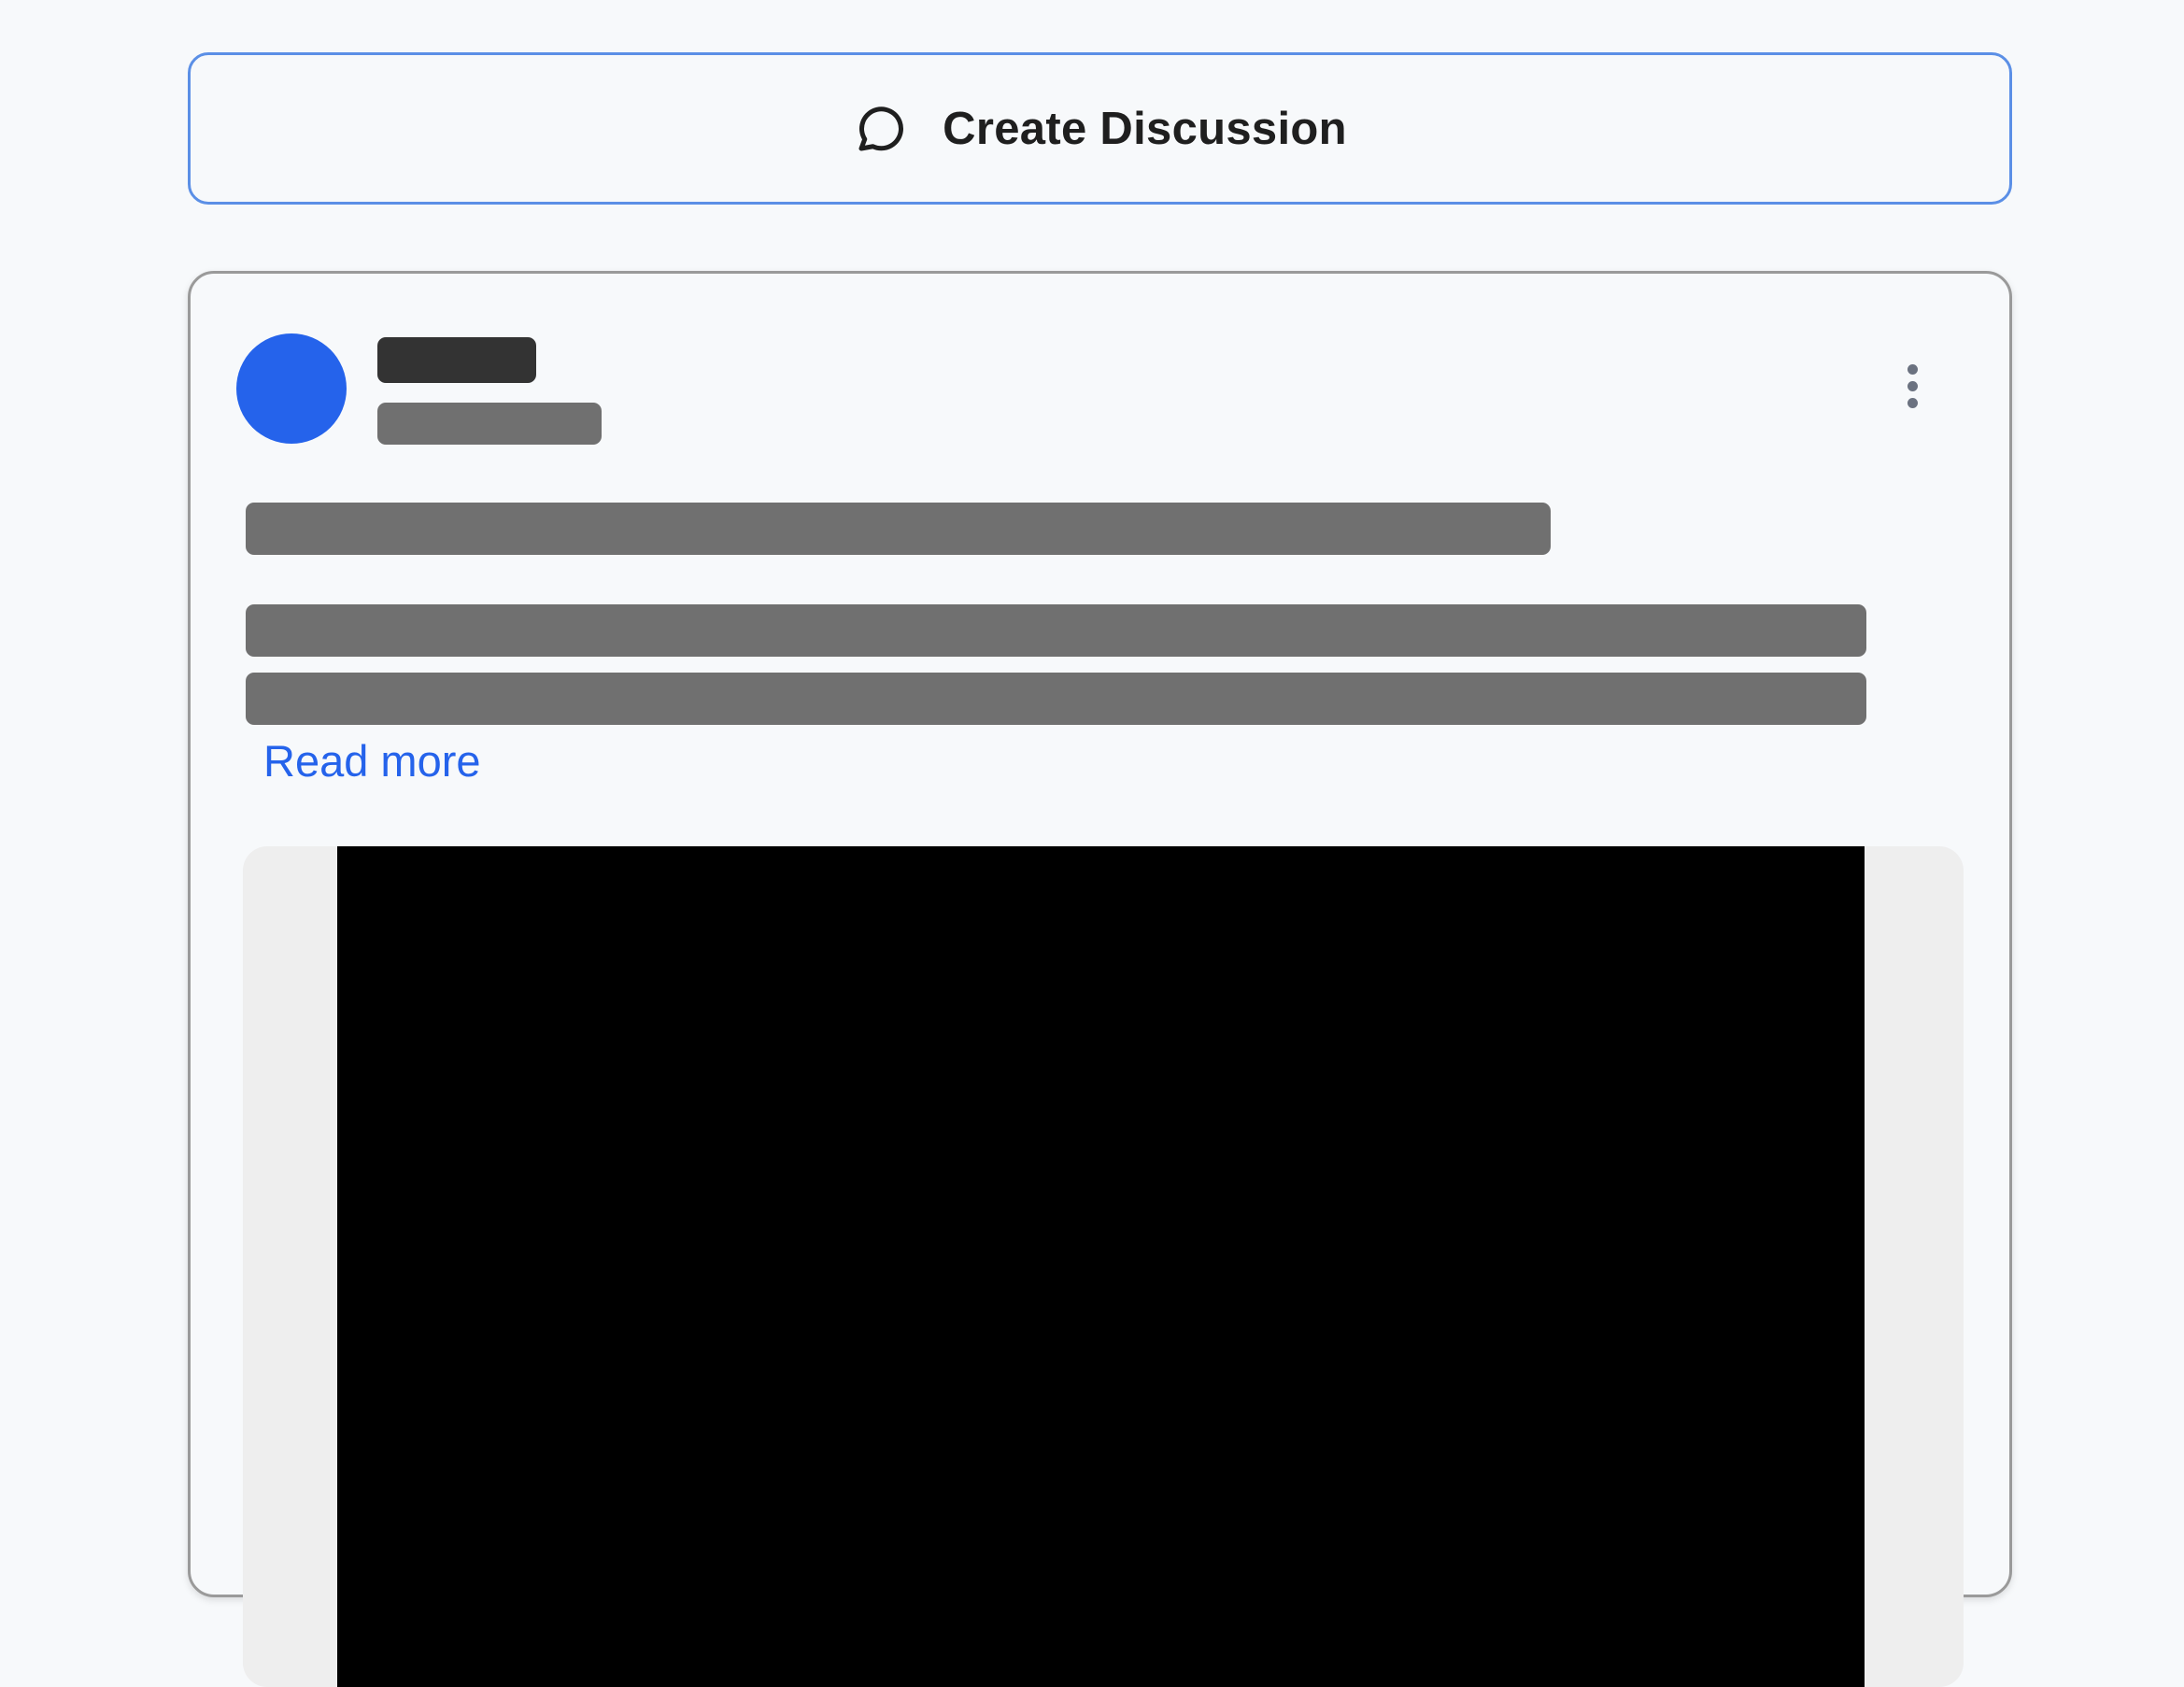 The height and width of the screenshot is (1687, 2184). I want to click on more-vertical-icon, so click(1913, 369).